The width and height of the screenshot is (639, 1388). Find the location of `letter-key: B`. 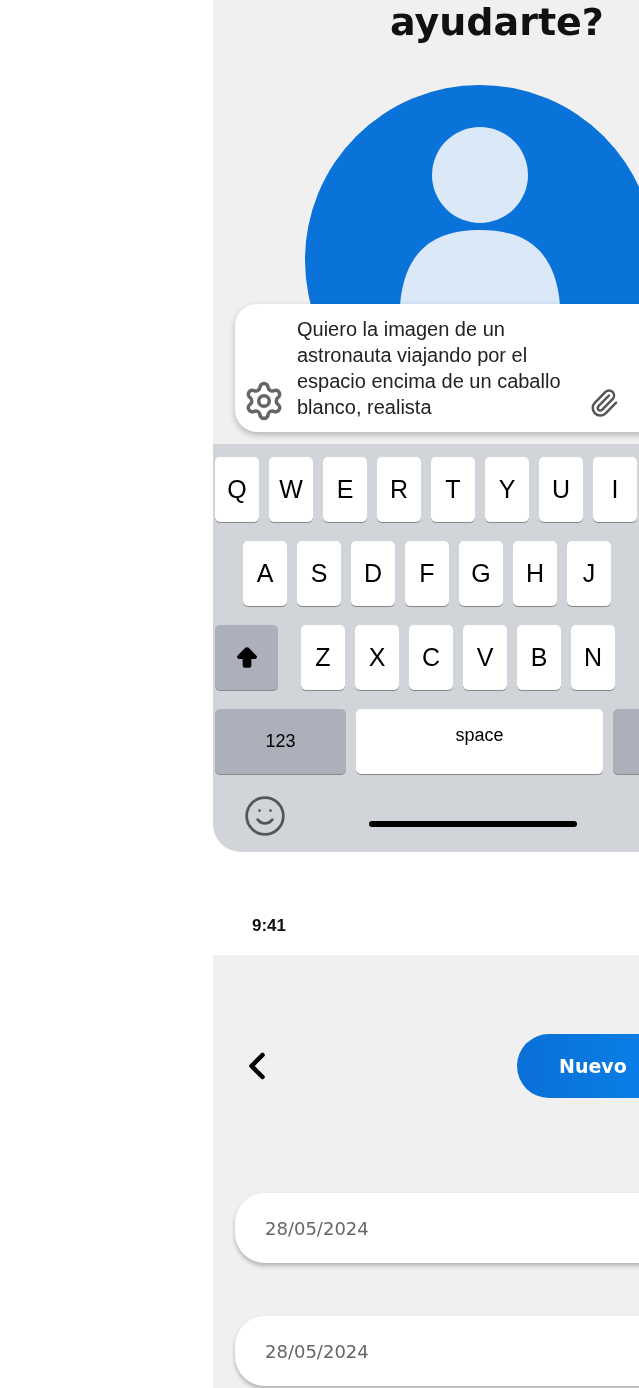

letter-key: B is located at coordinates (539, 657).